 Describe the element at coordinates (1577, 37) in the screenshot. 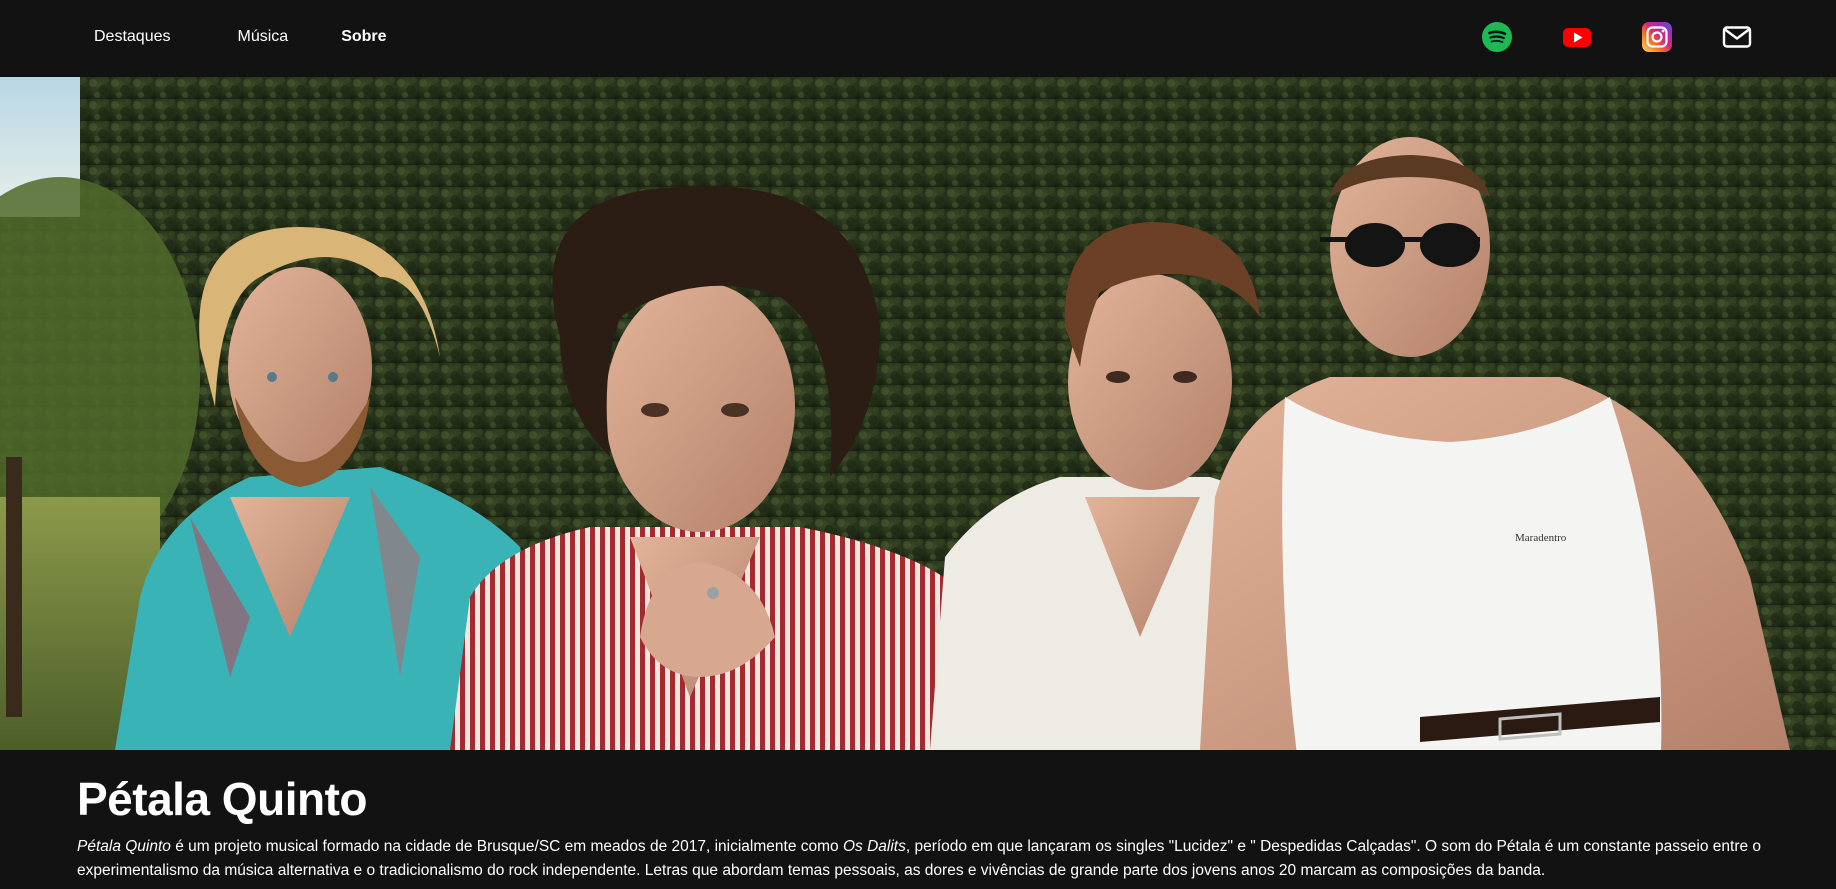

I see `youtube-icon` at that location.